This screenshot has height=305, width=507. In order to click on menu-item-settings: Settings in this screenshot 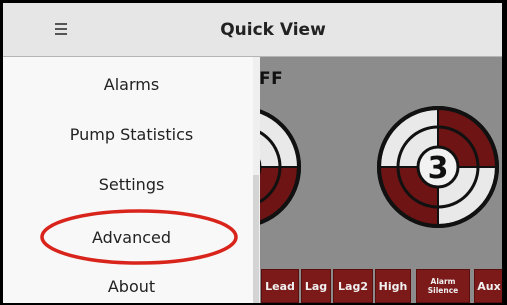, I will do `click(131, 185)`.